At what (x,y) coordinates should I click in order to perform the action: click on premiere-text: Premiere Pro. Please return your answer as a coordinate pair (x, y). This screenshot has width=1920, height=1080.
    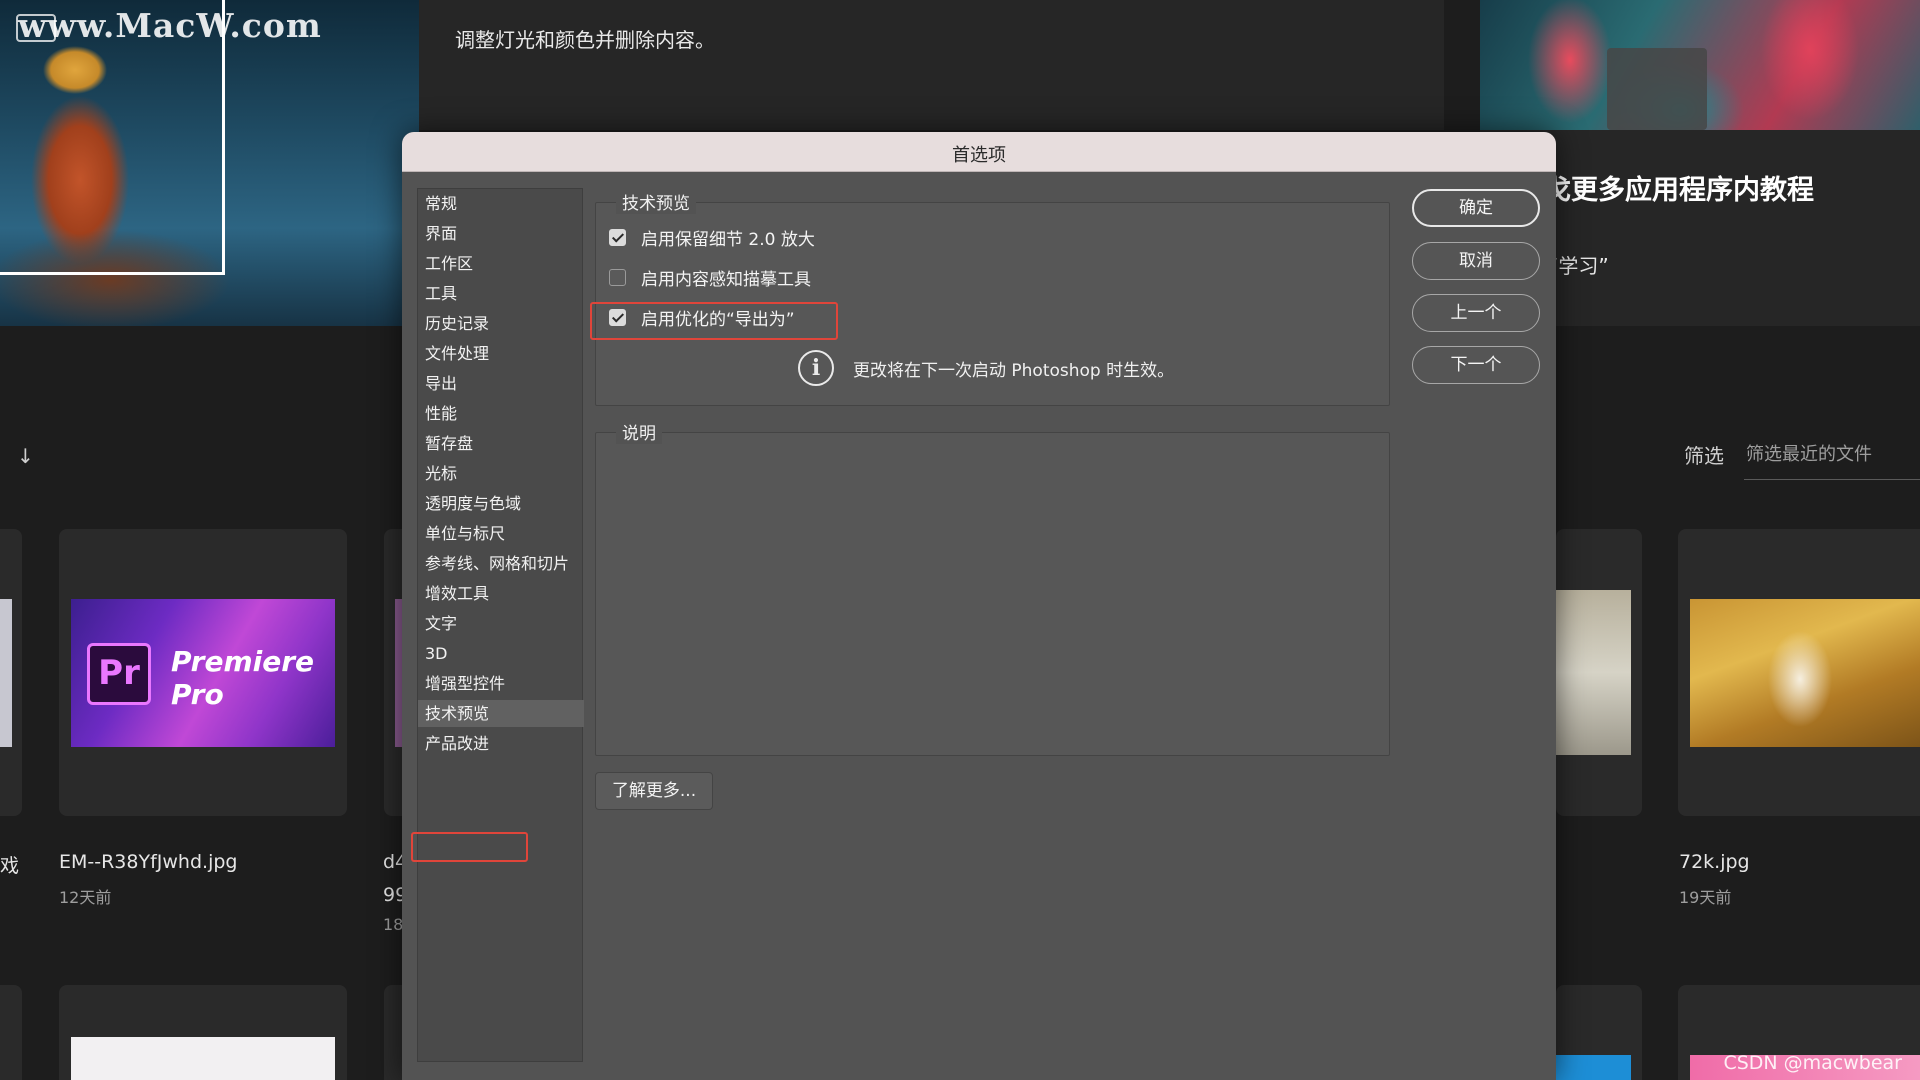
    Looking at the image, I should click on (243, 678).